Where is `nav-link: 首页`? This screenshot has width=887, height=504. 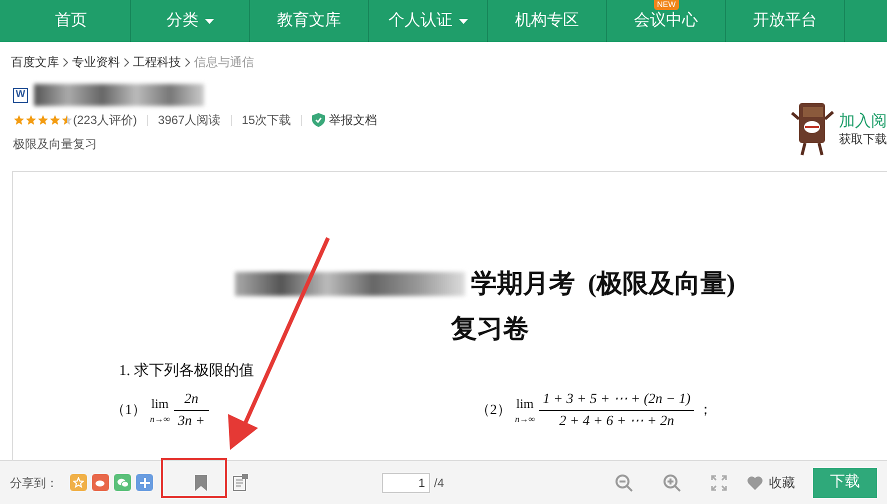
nav-link: 首页 is located at coordinates (71, 21).